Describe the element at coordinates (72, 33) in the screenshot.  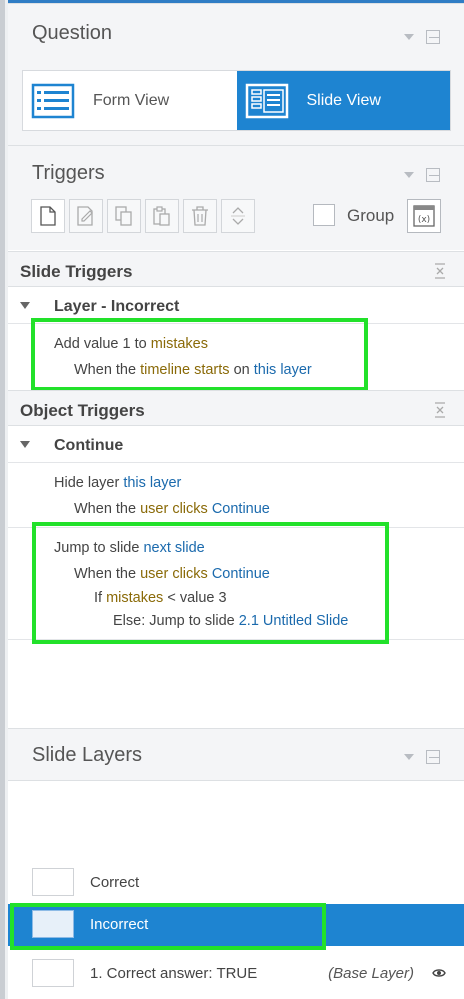
I see `question-panel-title: Question` at that location.